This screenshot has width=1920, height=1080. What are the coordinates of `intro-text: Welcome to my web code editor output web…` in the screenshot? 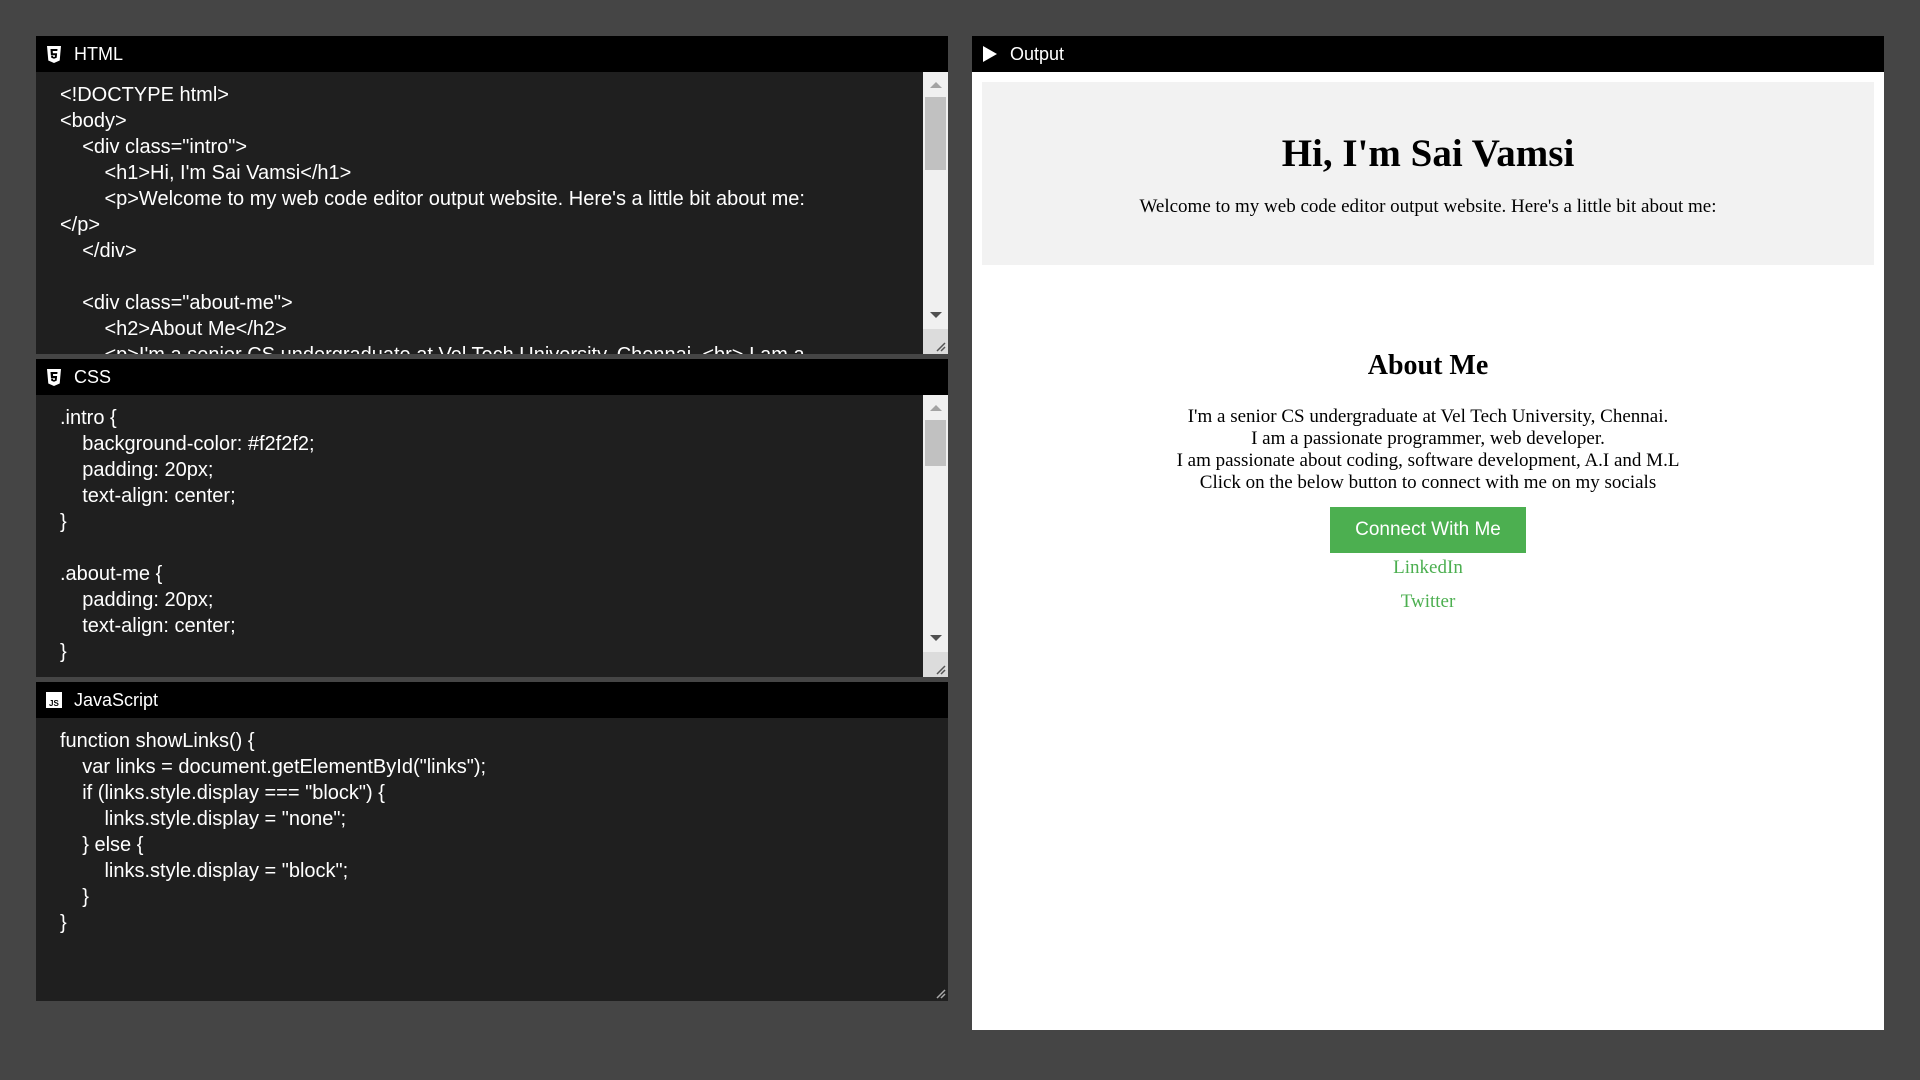 It's located at (1428, 206).